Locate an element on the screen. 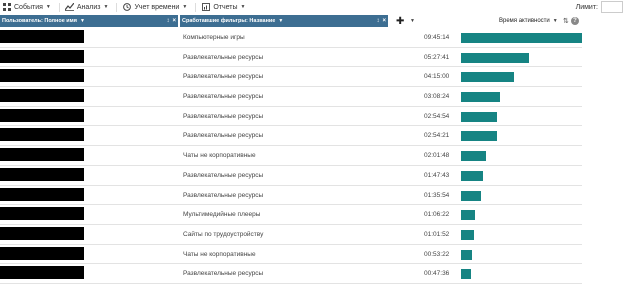  table-row: Развлекательные ресурсы 02:54:54 is located at coordinates (291, 117).